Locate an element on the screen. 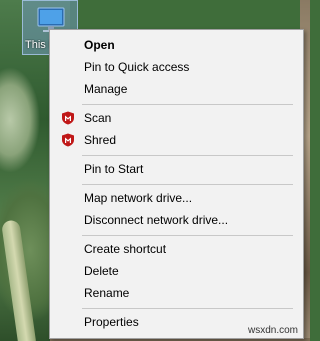  menu-item-pin-to-start: Pin to Start is located at coordinates (176, 169).